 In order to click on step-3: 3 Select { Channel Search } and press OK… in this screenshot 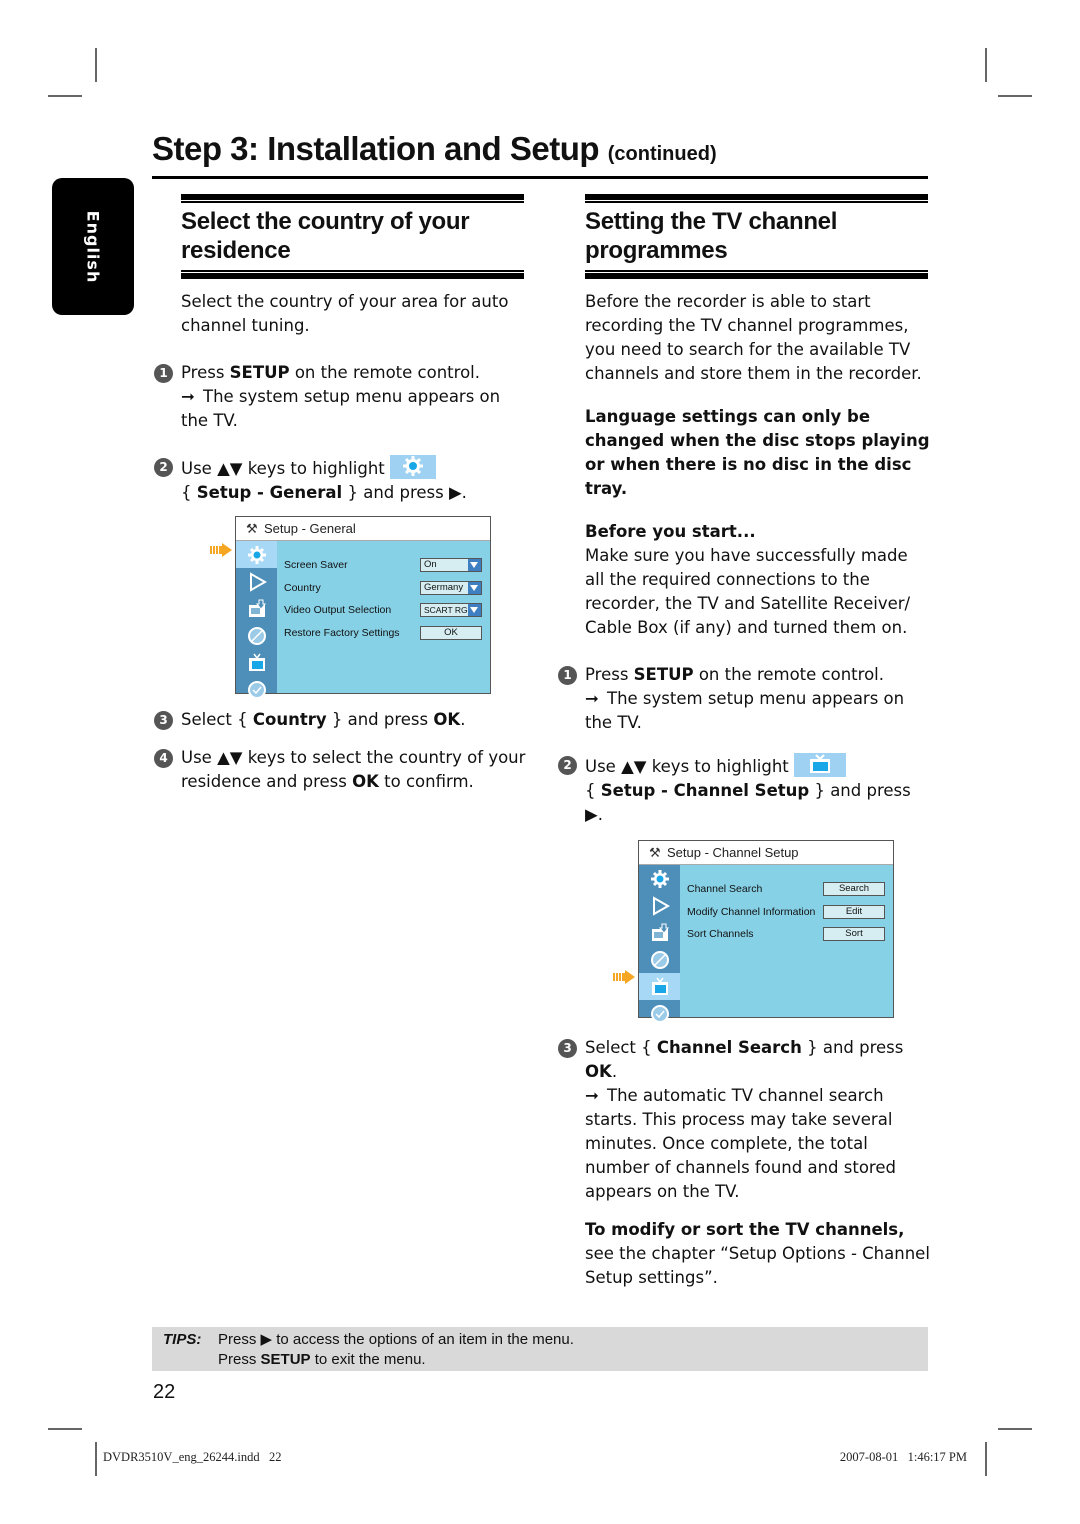, I will do `click(744, 1120)`.